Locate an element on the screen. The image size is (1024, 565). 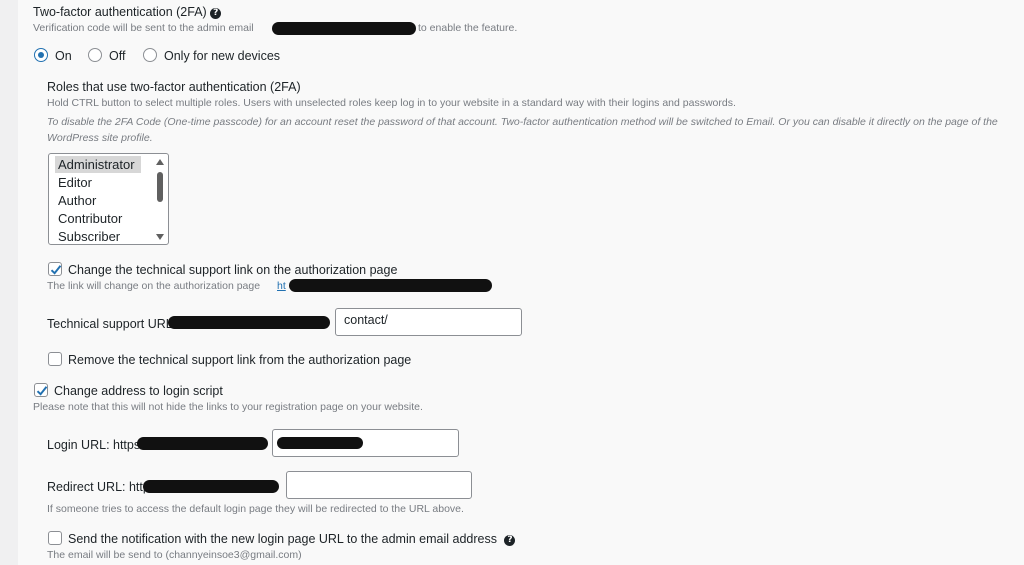
redacted-support-link is located at coordinates (390, 285).